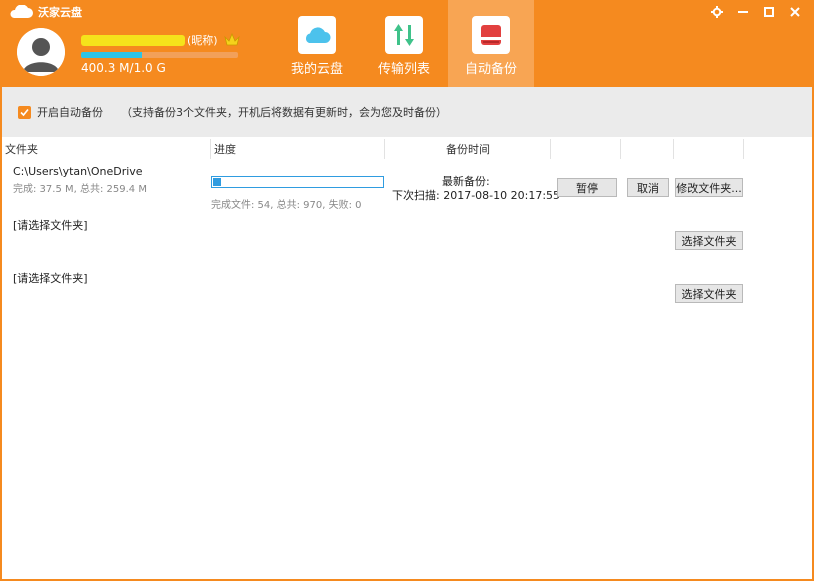  I want to click on row-folder-size: 完成: 37.5 M, 总共: 259.4 M, so click(80, 189).